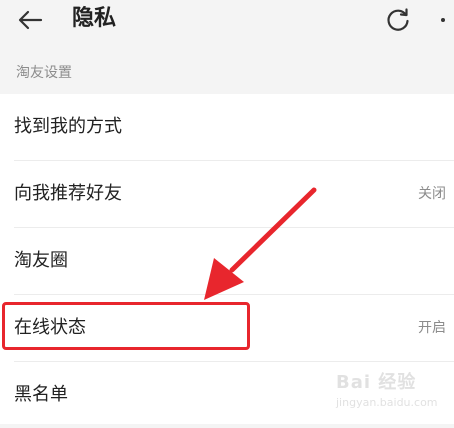 This screenshot has height=428, width=454. Describe the element at coordinates (44, 73) in the screenshot. I see `section-title: 淘友设置` at that location.